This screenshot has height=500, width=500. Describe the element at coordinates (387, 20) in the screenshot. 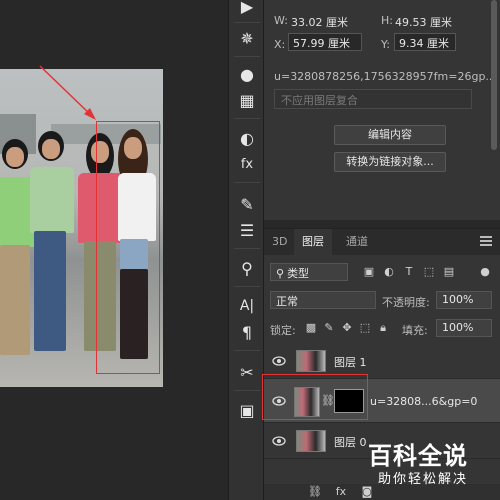

I see `h-label: H:` at that location.